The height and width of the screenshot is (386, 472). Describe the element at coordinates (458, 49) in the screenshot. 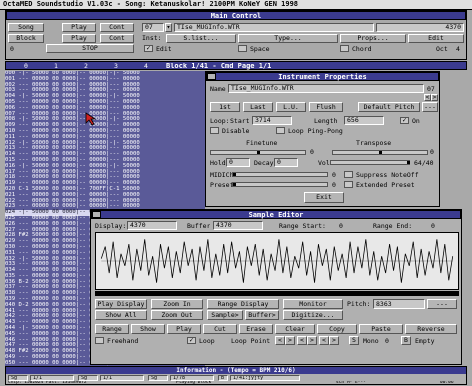

I see `oct-value: 4` at that location.